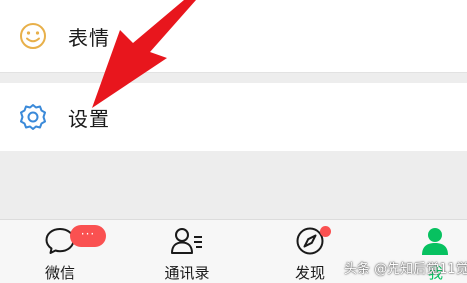  What do you see at coordinates (233, 72) in the screenshot?
I see `section-divider` at bounding box center [233, 72].